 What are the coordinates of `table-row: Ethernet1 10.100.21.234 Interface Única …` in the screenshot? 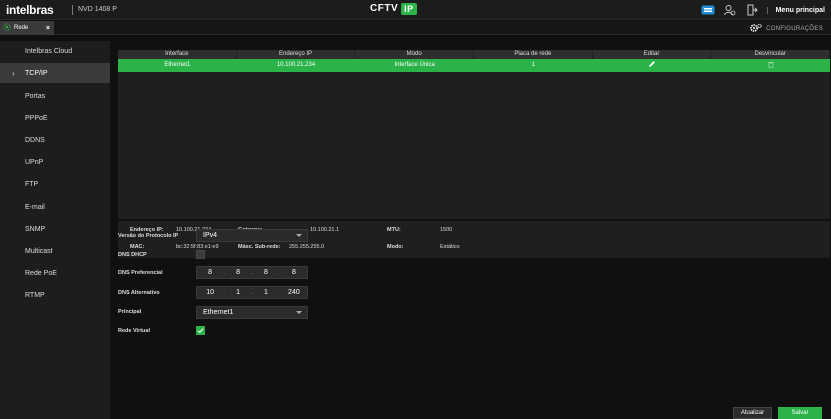 It's located at (474, 65).